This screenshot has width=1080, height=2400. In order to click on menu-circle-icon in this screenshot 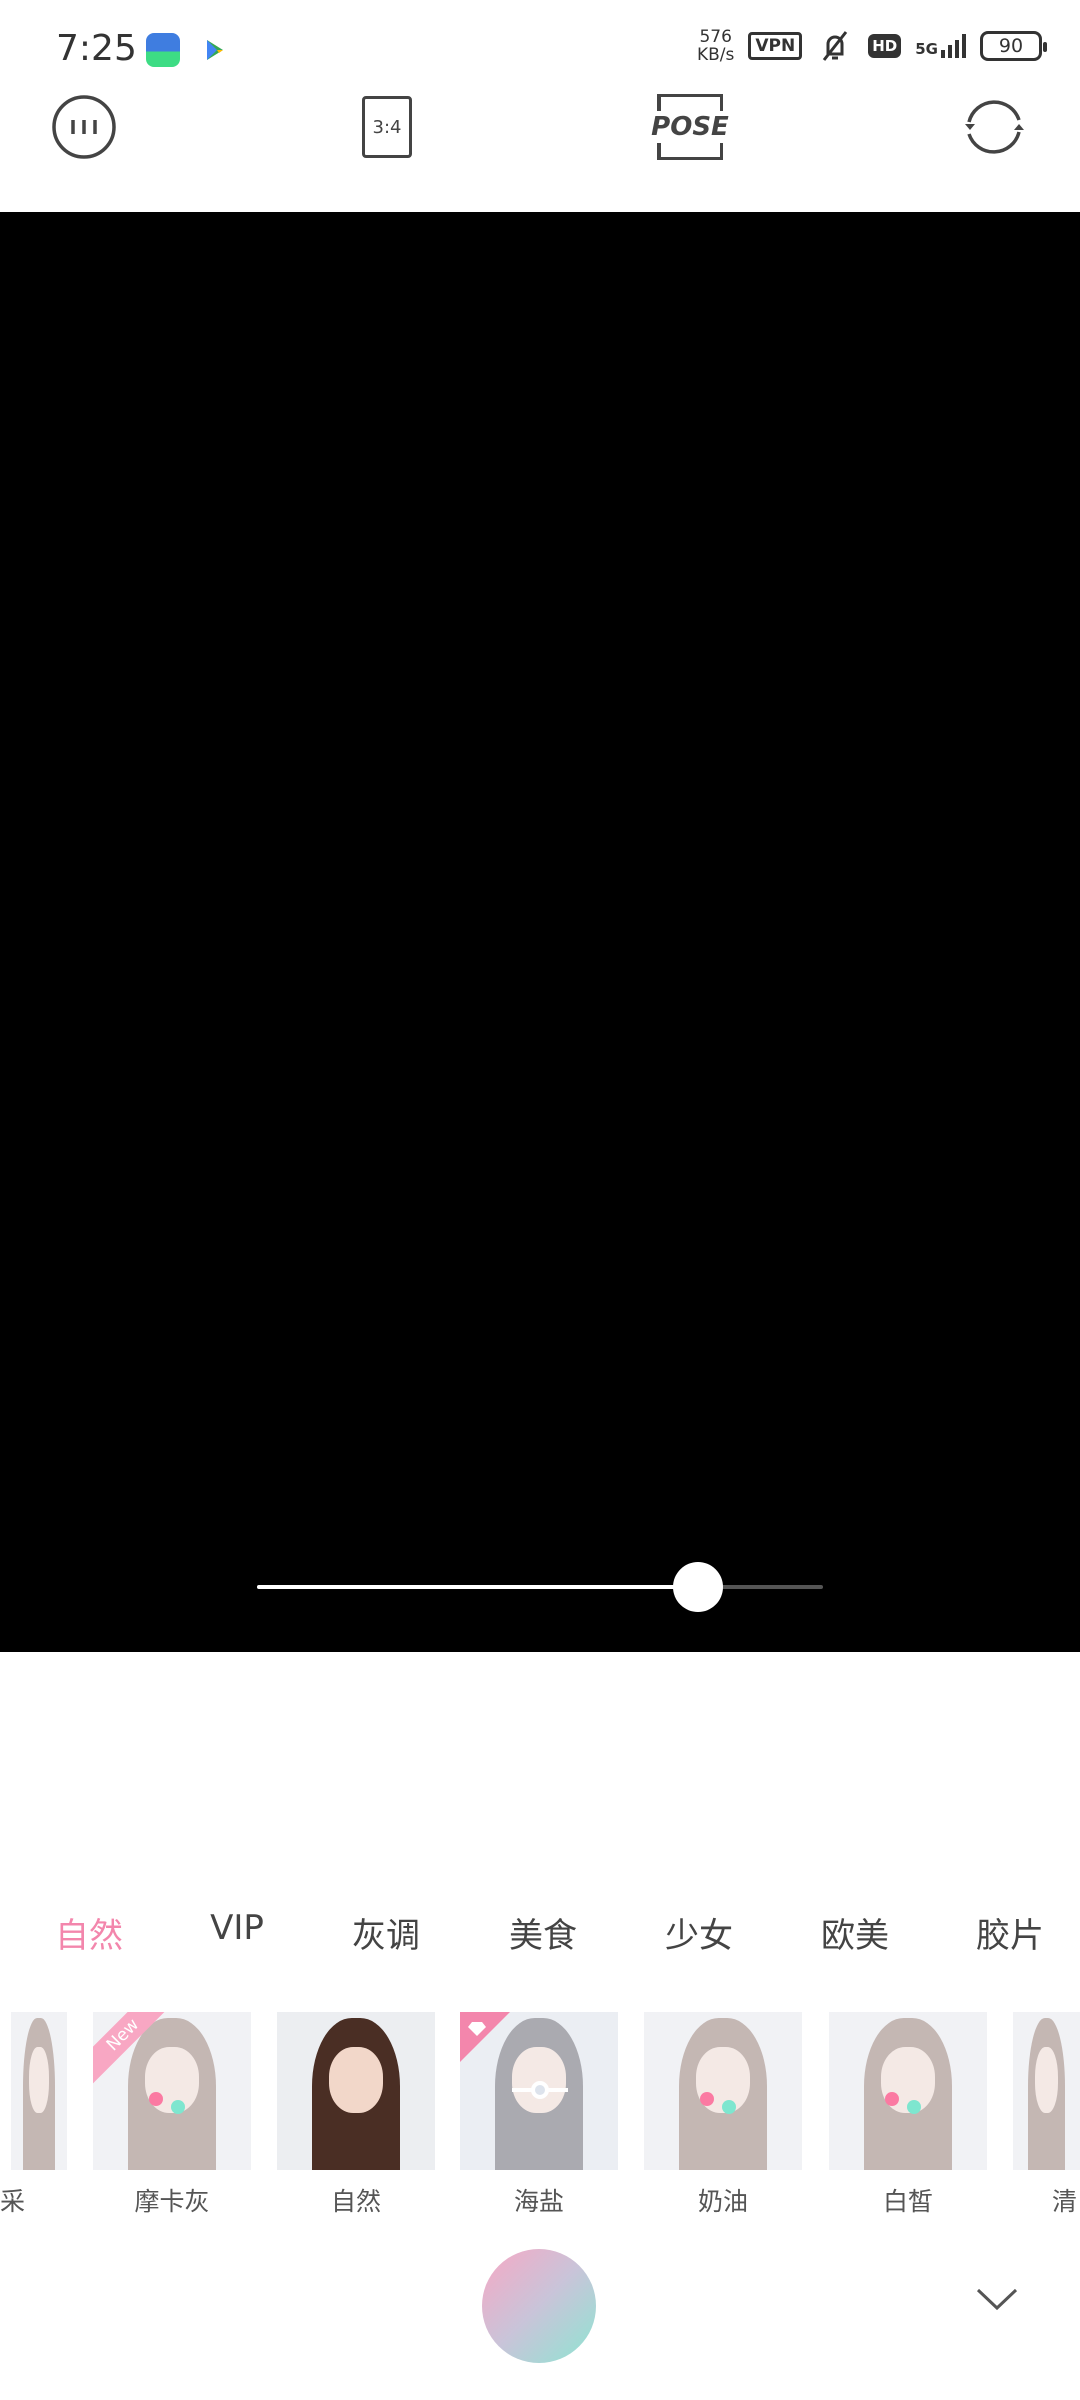, I will do `click(84, 127)`.